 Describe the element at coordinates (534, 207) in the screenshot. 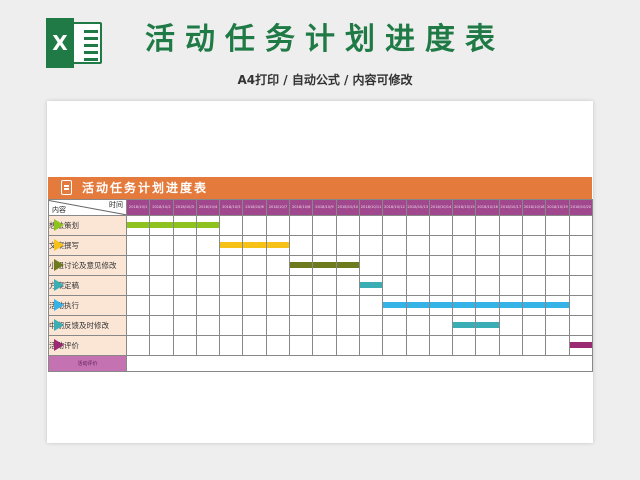

I see `date-header-cell: 2018/10/18` at that location.